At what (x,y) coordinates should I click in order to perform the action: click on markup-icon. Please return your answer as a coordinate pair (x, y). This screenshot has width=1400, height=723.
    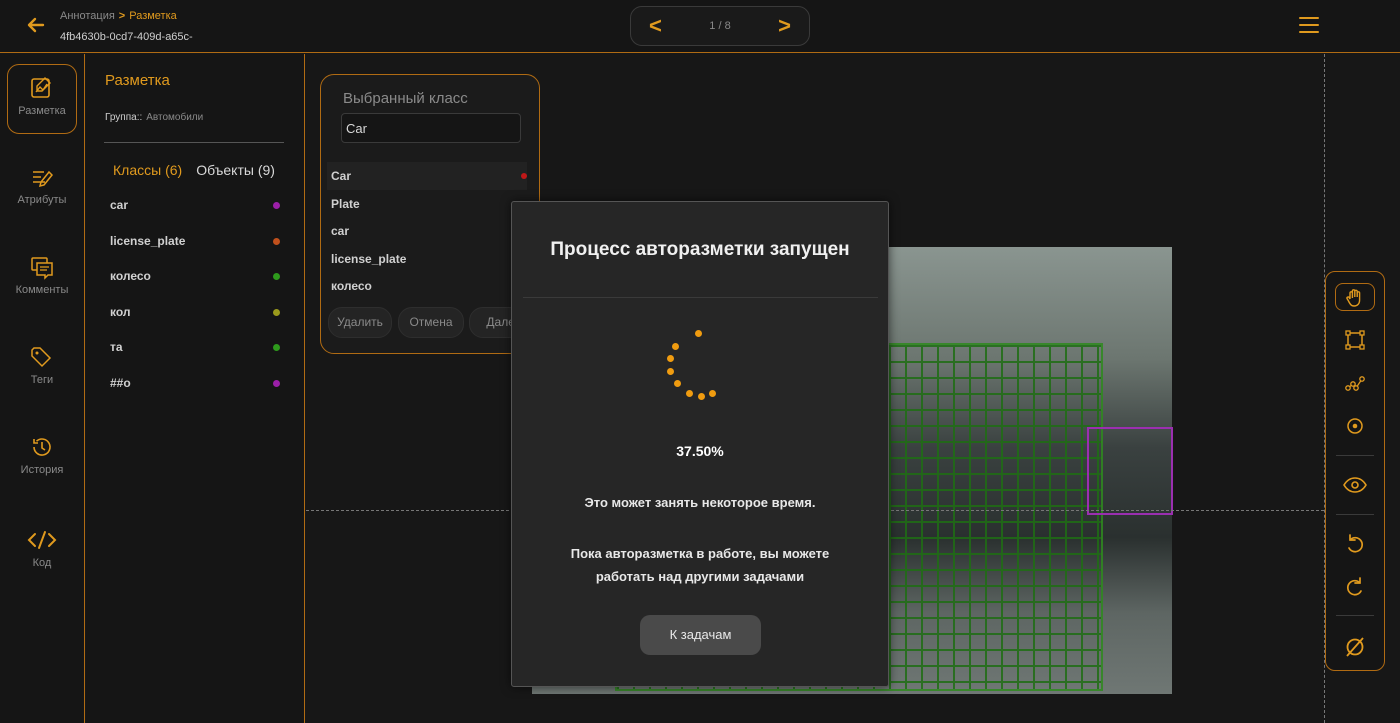
    Looking at the image, I should click on (41, 87).